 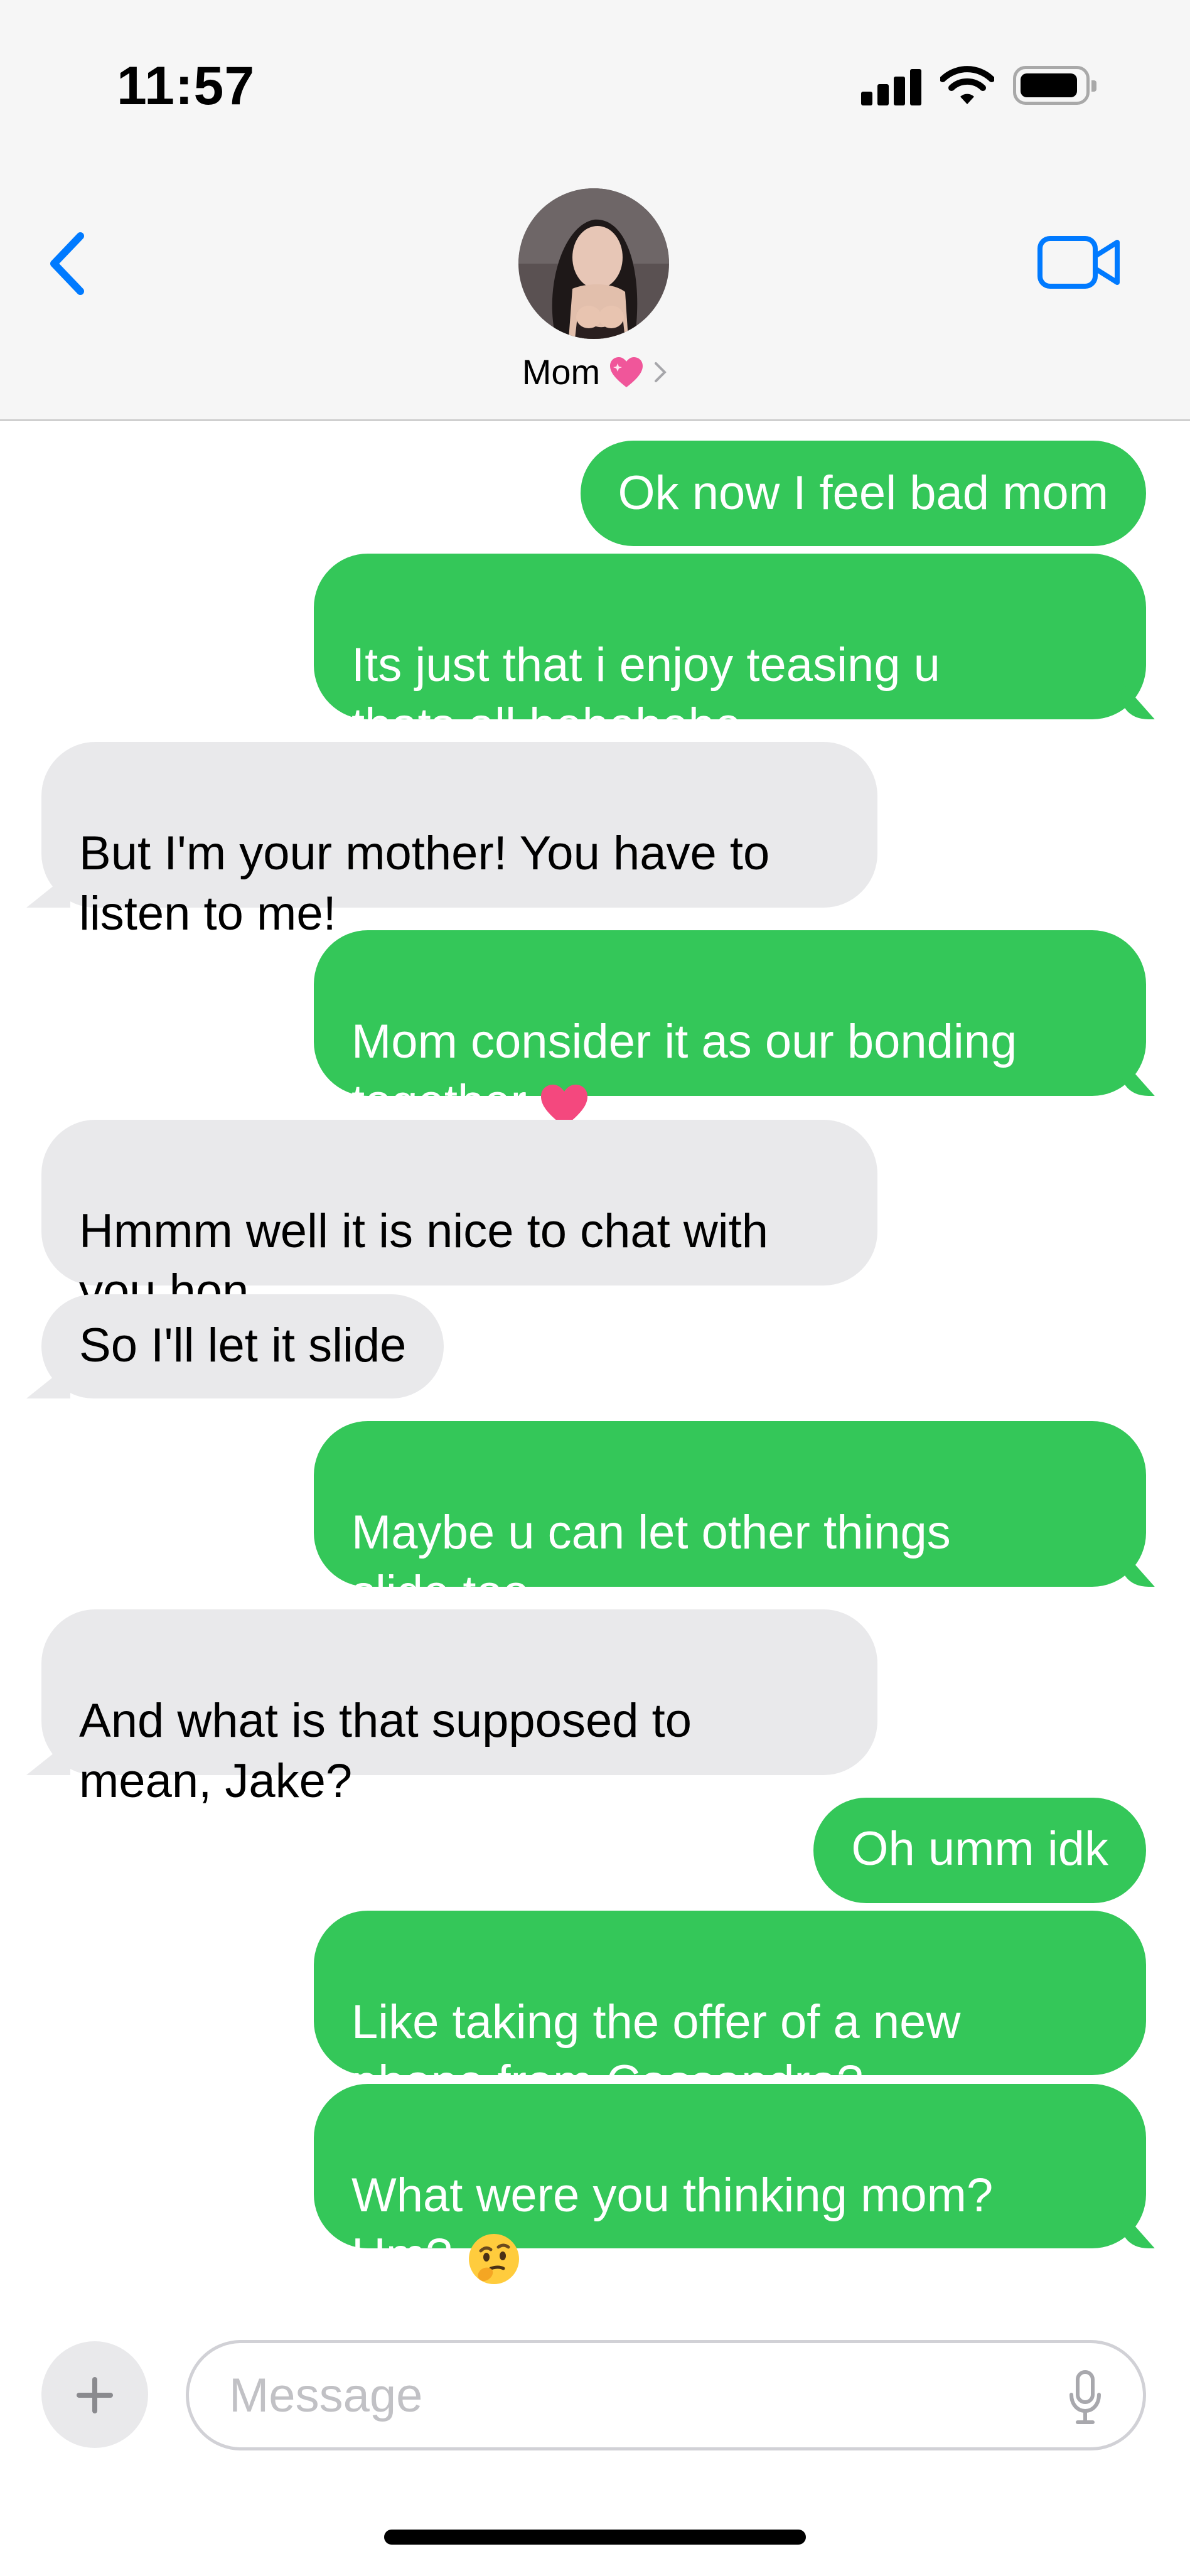 I want to click on battery-icon, so click(x=1054, y=85).